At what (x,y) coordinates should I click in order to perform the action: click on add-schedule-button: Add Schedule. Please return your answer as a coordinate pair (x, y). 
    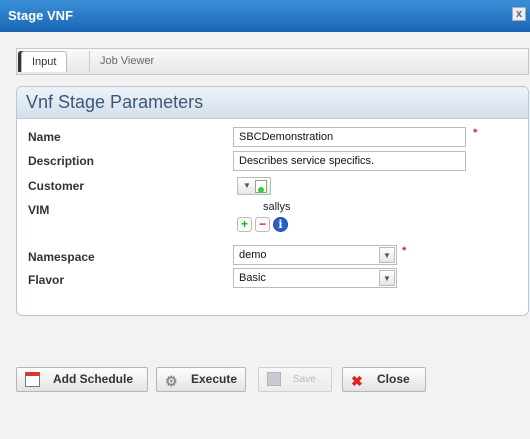
    Looking at the image, I should click on (82, 379).